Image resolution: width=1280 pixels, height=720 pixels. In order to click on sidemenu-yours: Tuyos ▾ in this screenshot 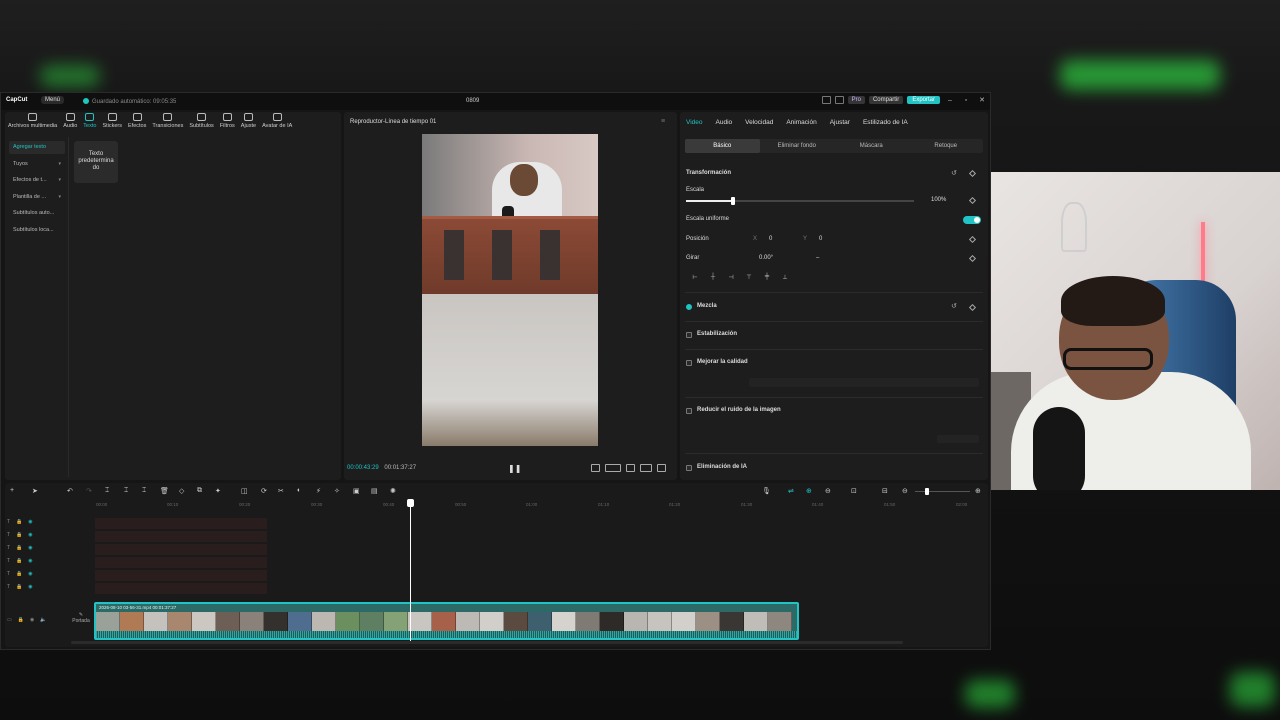, I will do `click(37, 164)`.